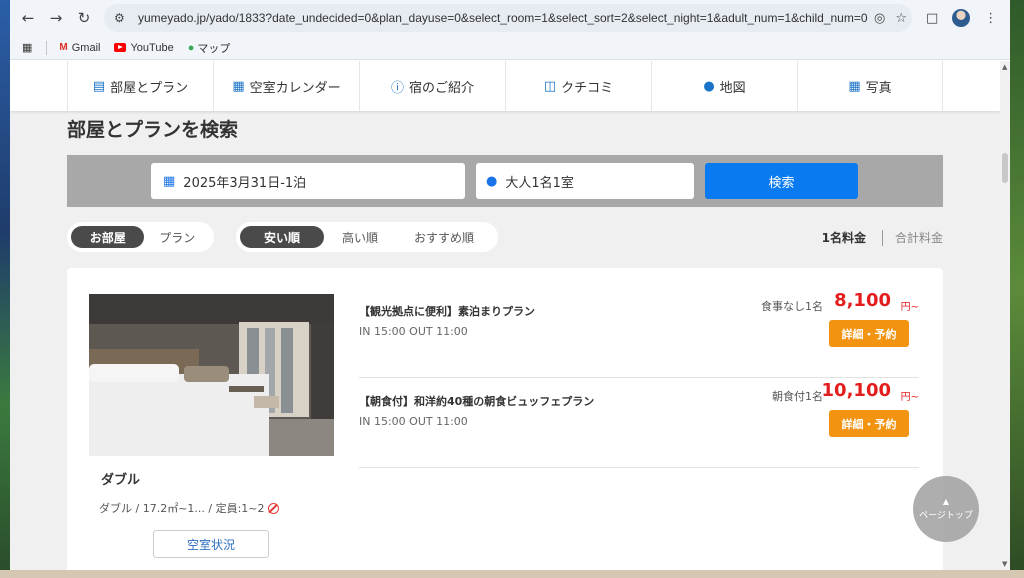 Image resolution: width=1024 pixels, height=578 pixels. I want to click on price-mode-switch: 1名料金 合計料金, so click(882, 237).